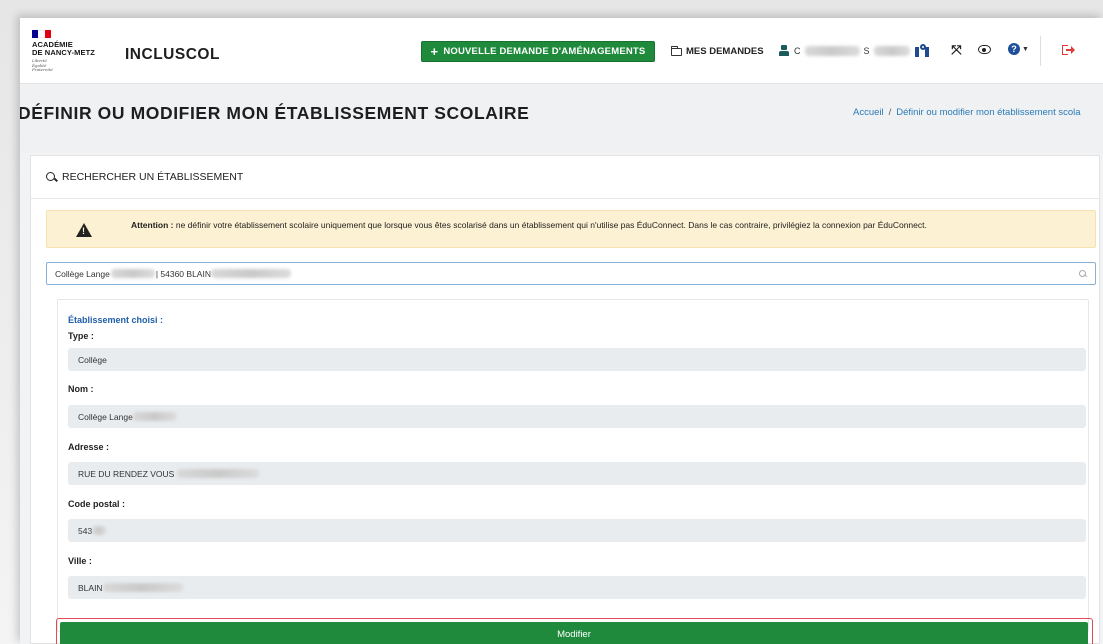 The image size is (1103, 644). Describe the element at coordinates (116, 320) in the screenshot. I see `chosen-school-title: Établissement choisi :` at that location.